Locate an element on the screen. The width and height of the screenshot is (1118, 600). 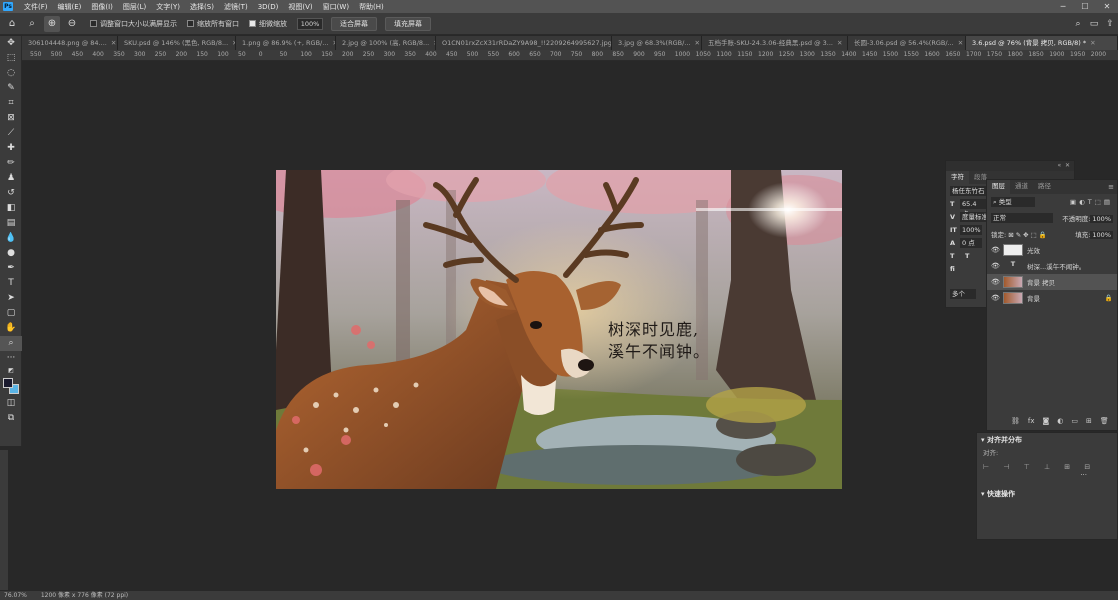
move-tool-icon: ✥ is located at coordinates (11, 43).